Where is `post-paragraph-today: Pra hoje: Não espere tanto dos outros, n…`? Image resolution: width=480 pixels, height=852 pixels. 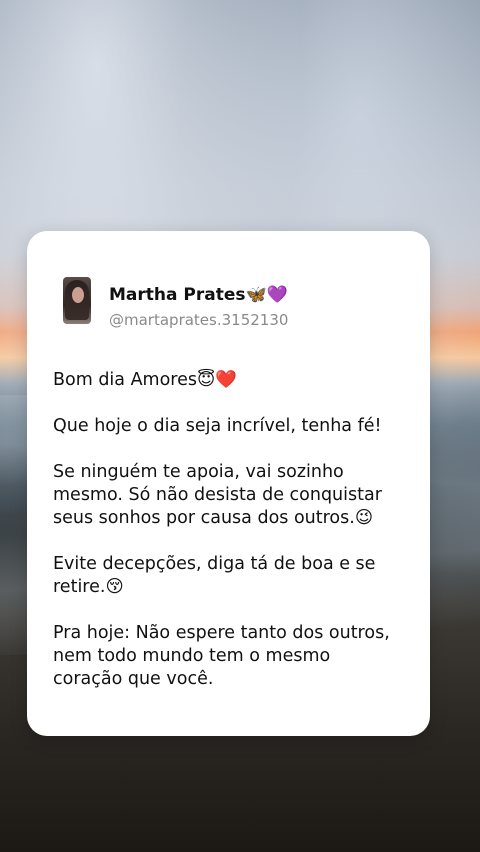
post-paragraph-today: Pra hoje: Não espere tanto dos outros, n… is located at coordinates (221, 656).